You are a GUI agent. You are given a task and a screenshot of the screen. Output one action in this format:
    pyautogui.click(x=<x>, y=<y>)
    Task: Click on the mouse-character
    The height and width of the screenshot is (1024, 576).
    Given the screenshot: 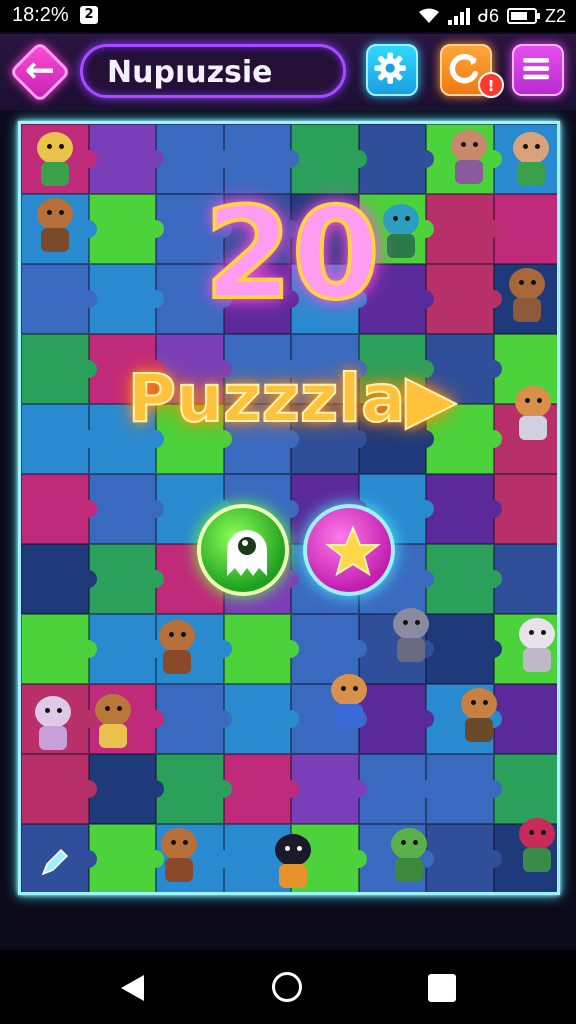 What is the action you would take?
    pyautogui.click(x=469, y=156)
    